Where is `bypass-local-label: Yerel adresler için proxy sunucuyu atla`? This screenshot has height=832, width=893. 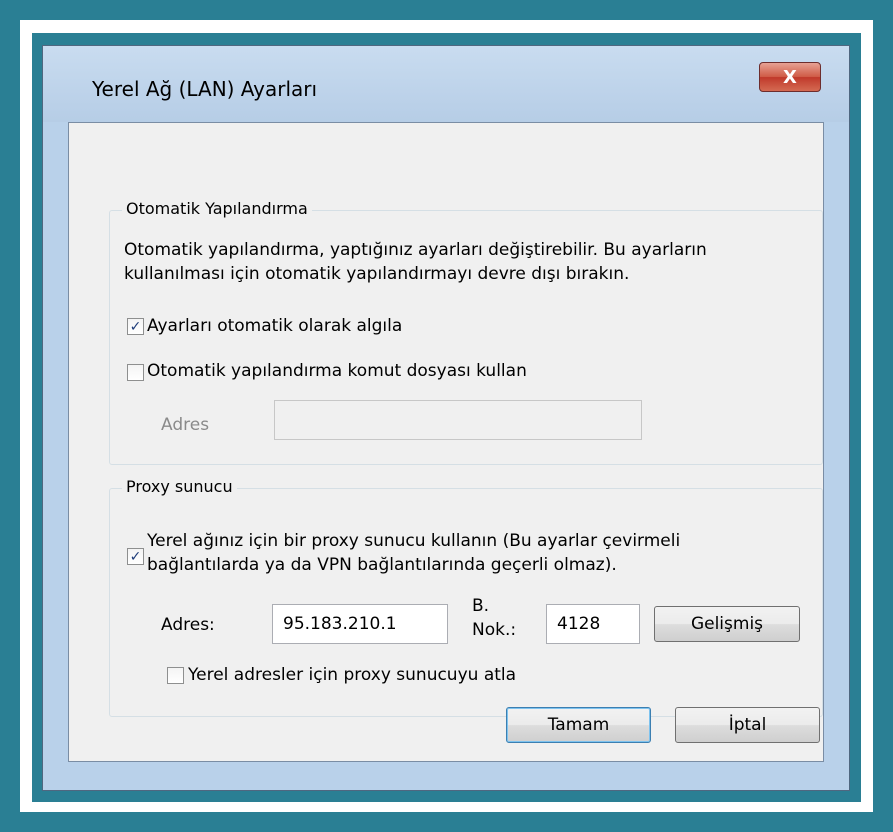
bypass-local-label: Yerel adresler için proxy sunucuyu atla is located at coordinates (352, 675).